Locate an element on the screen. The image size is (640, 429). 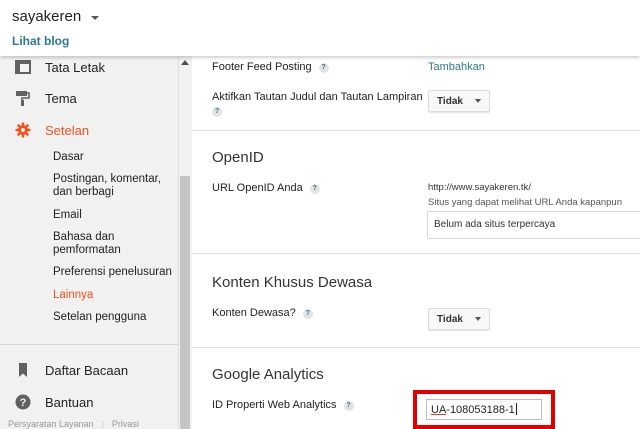
openid-url-label: URL OpenID Anda is located at coordinates (257, 188).